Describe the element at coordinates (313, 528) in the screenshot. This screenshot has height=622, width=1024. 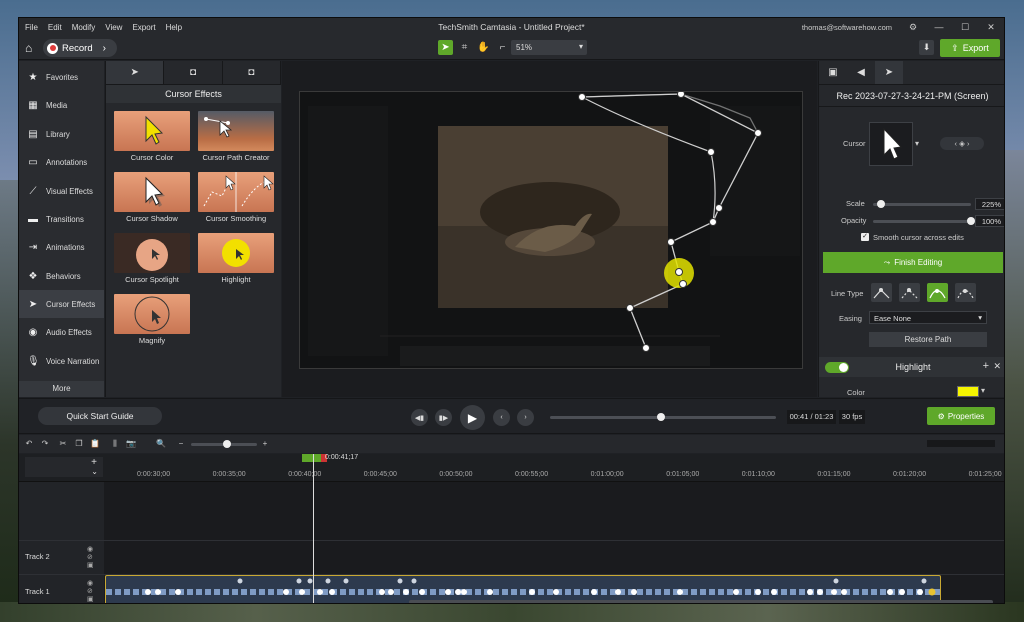
I see `playhead-line` at that location.